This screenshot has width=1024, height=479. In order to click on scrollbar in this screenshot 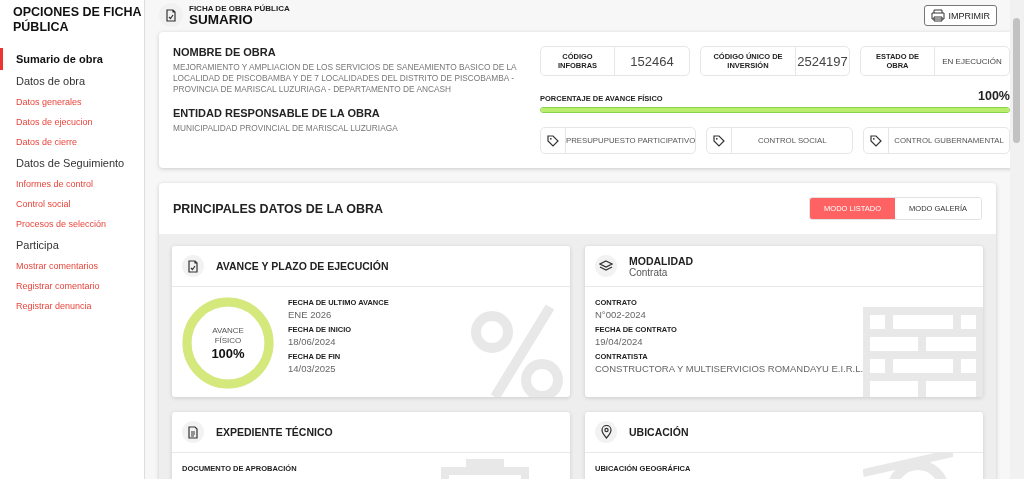, I will do `click(1017, 239)`.